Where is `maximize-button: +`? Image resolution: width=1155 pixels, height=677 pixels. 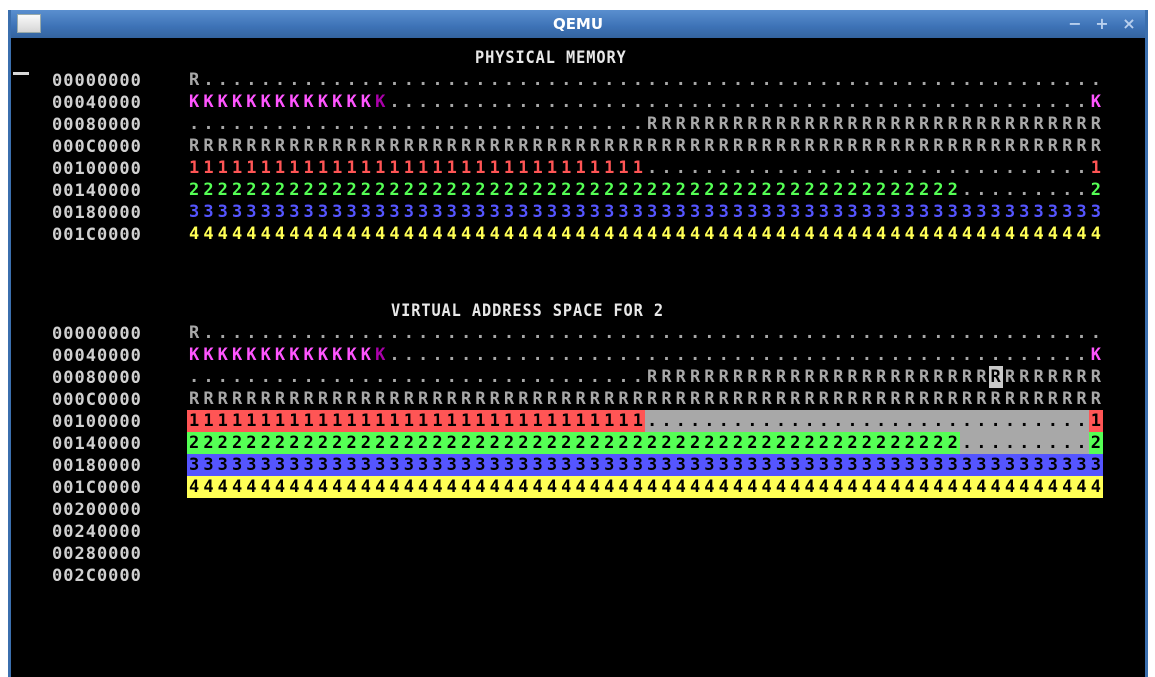 maximize-button: + is located at coordinates (1102, 23).